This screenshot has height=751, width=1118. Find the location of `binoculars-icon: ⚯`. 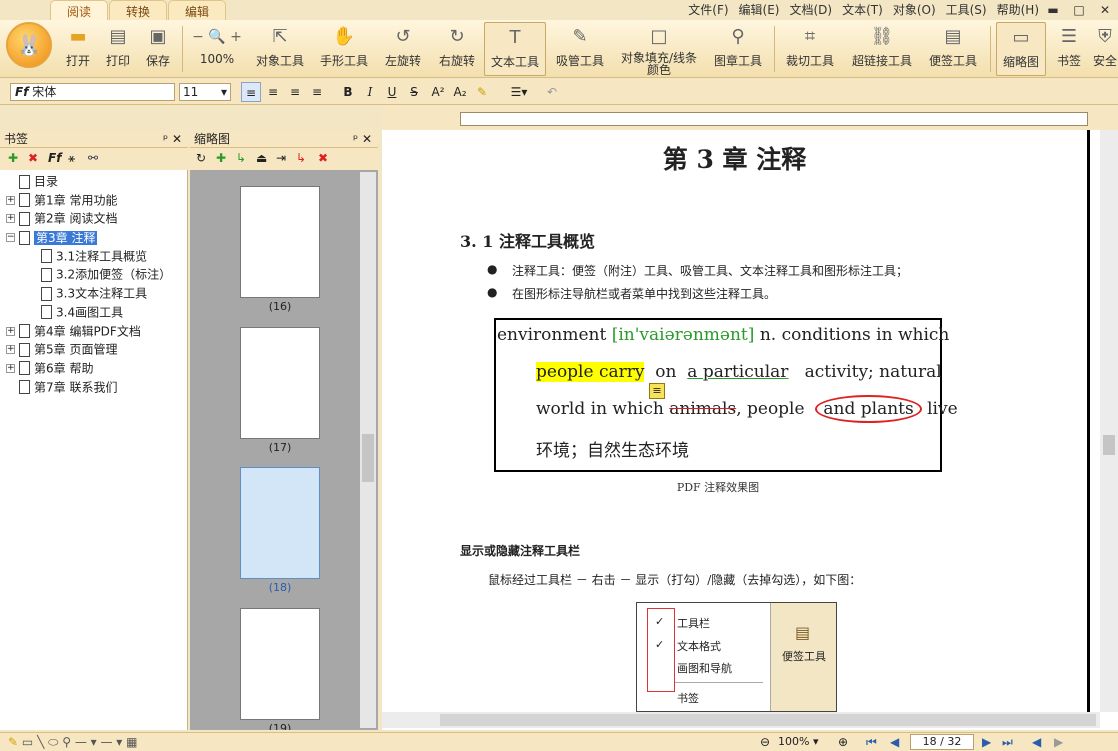

binoculars-icon: ⚯ is located at coordinates (93, 158).